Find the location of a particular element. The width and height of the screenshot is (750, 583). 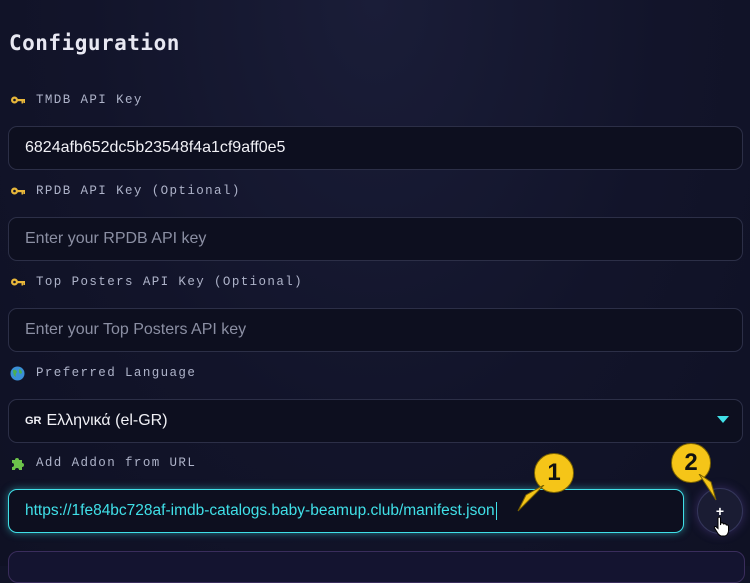

top-posters-api-key-input: Enter your Top Posters API key is located at coordinates (375, 330).